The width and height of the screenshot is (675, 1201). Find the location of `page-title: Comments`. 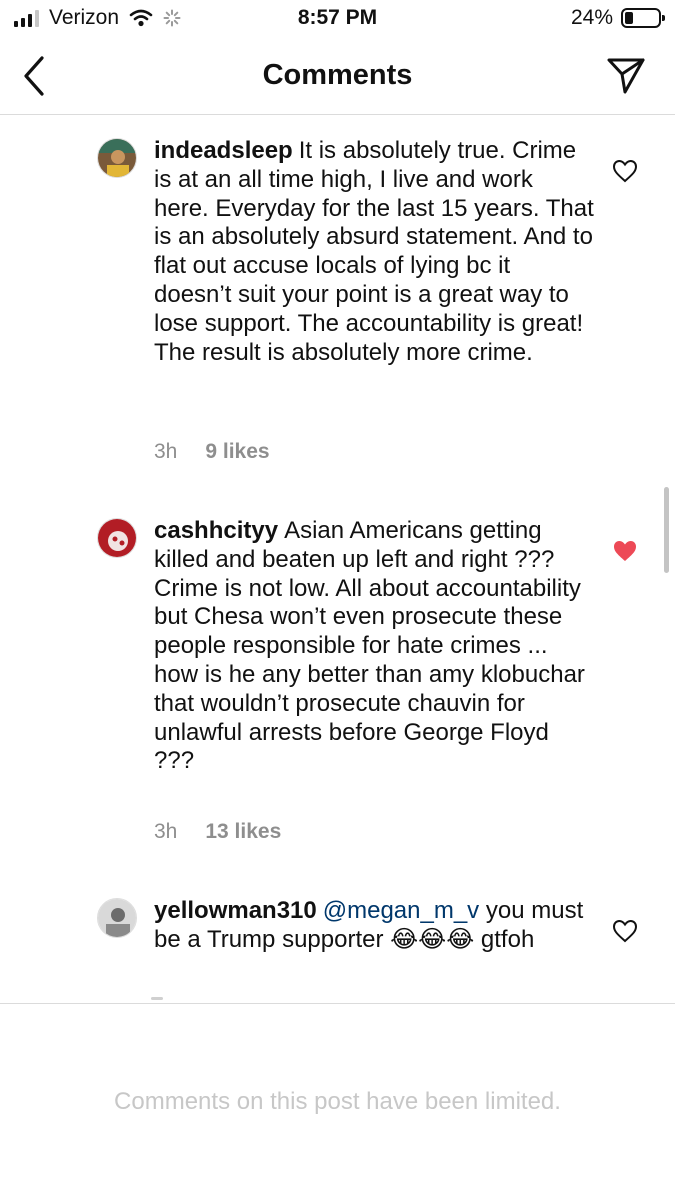

page-title: Comments is located at coordinates (337, 75).